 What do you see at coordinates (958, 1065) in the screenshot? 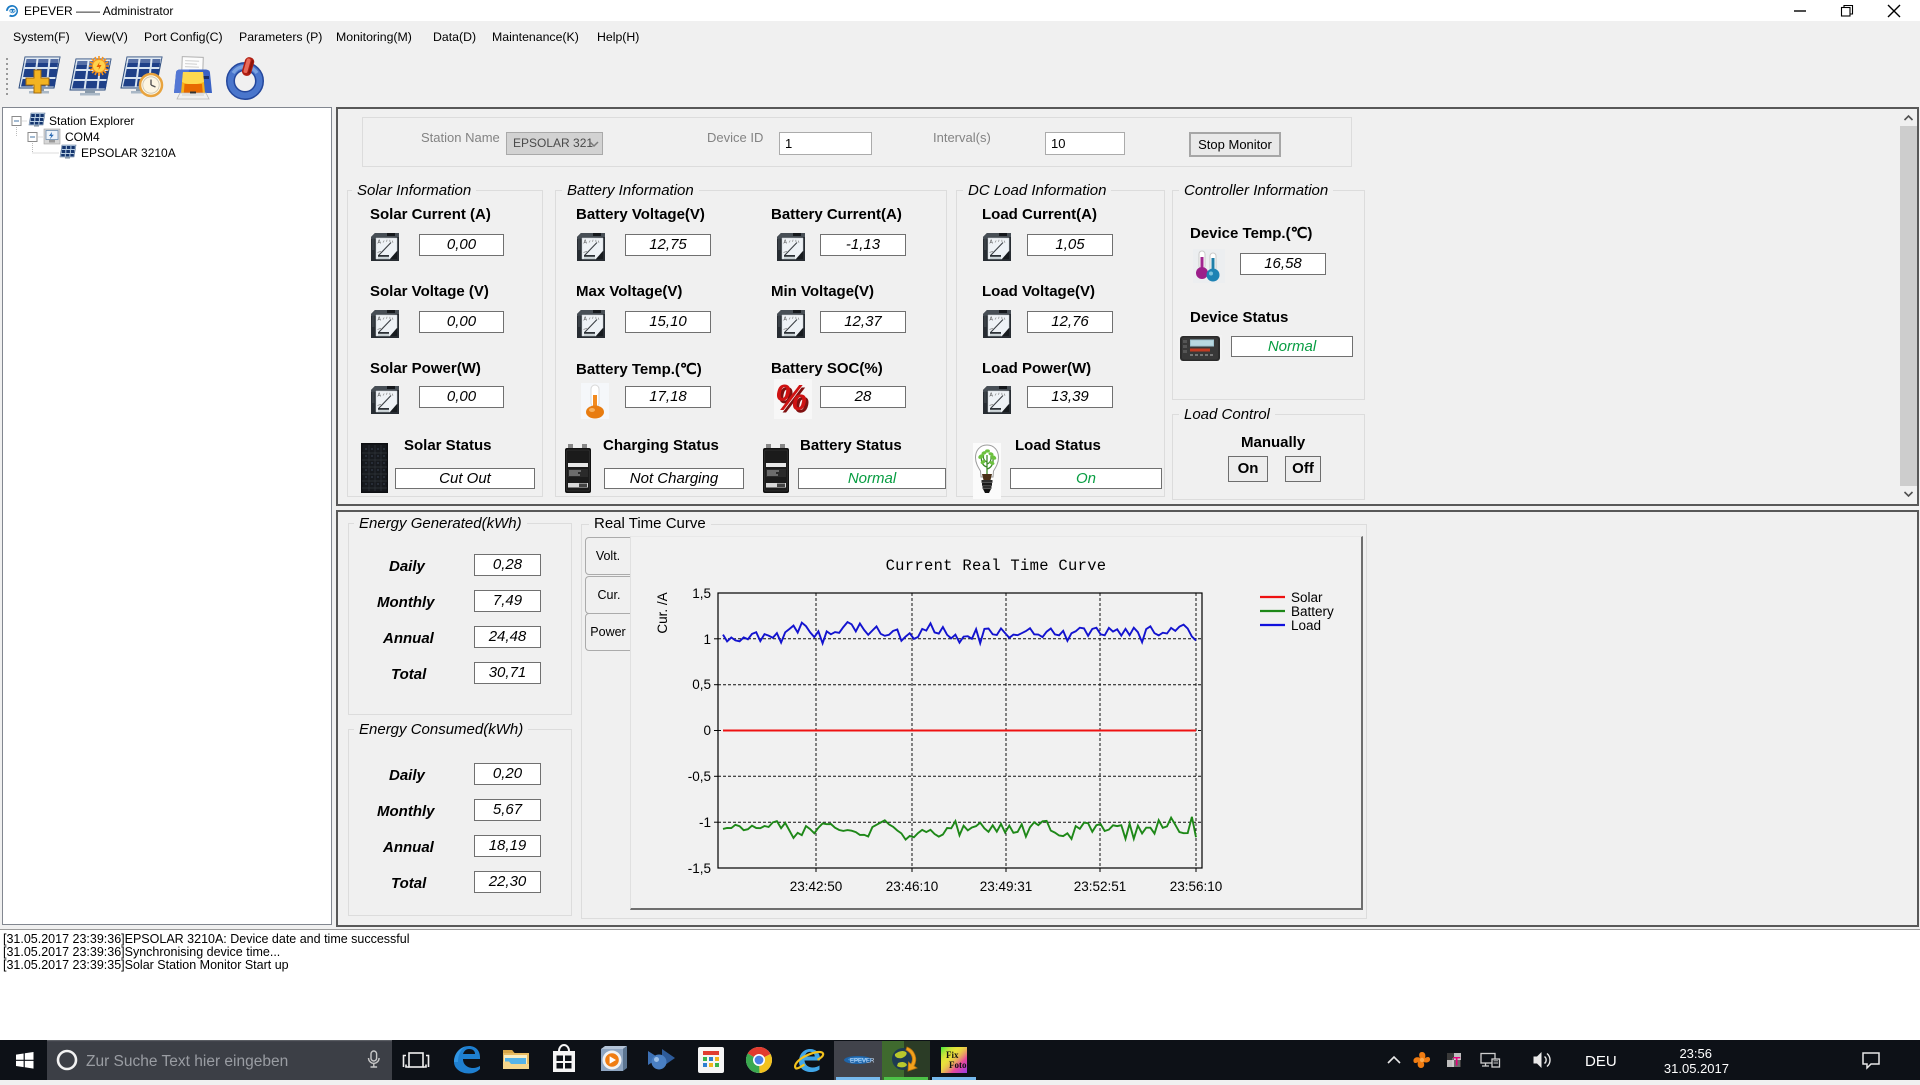
I see `svg-text: Foto` at bounding box center [958, 1065].